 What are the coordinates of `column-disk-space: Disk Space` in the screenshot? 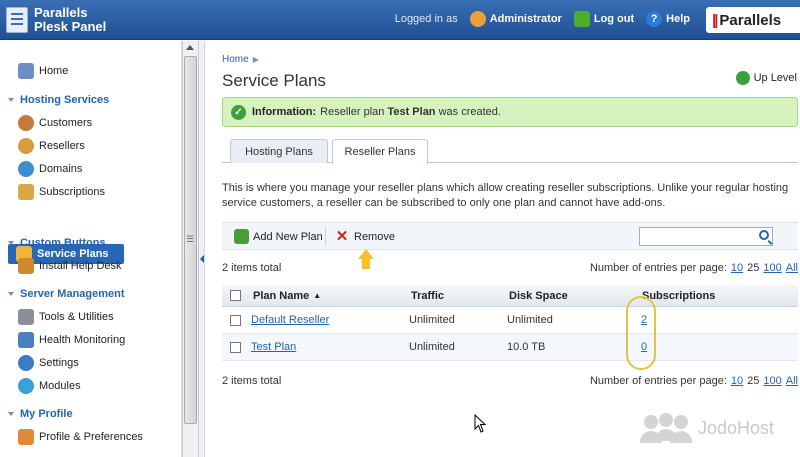 It's located at (538, 295).